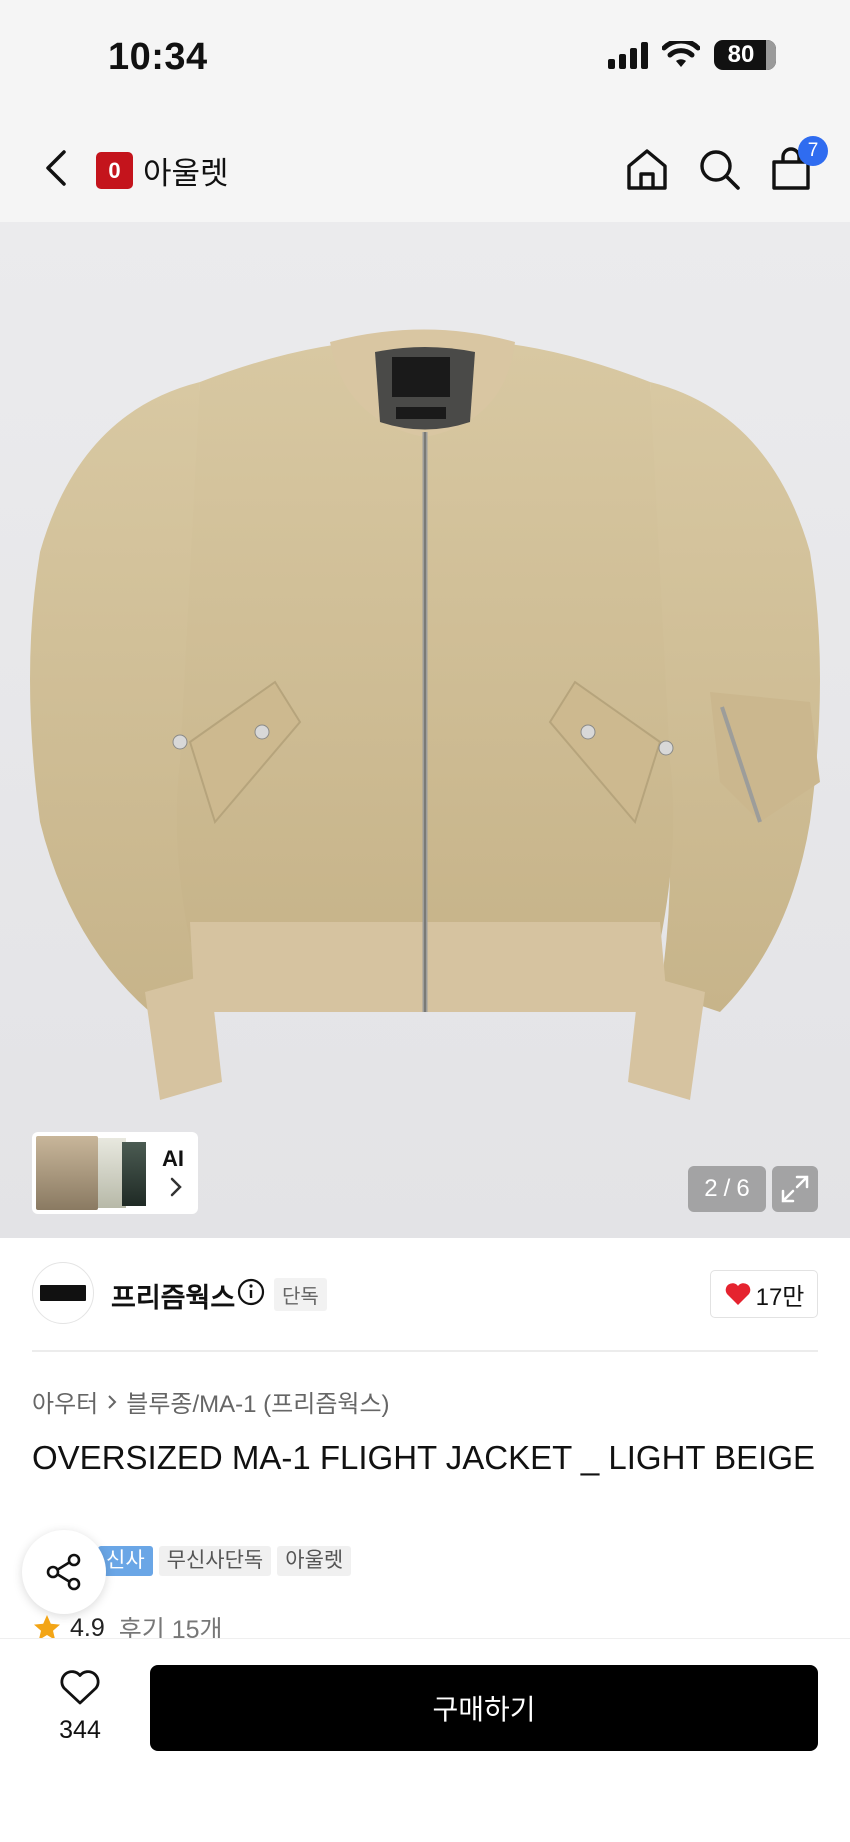  I want to click on back-icon, so click(56, 168).